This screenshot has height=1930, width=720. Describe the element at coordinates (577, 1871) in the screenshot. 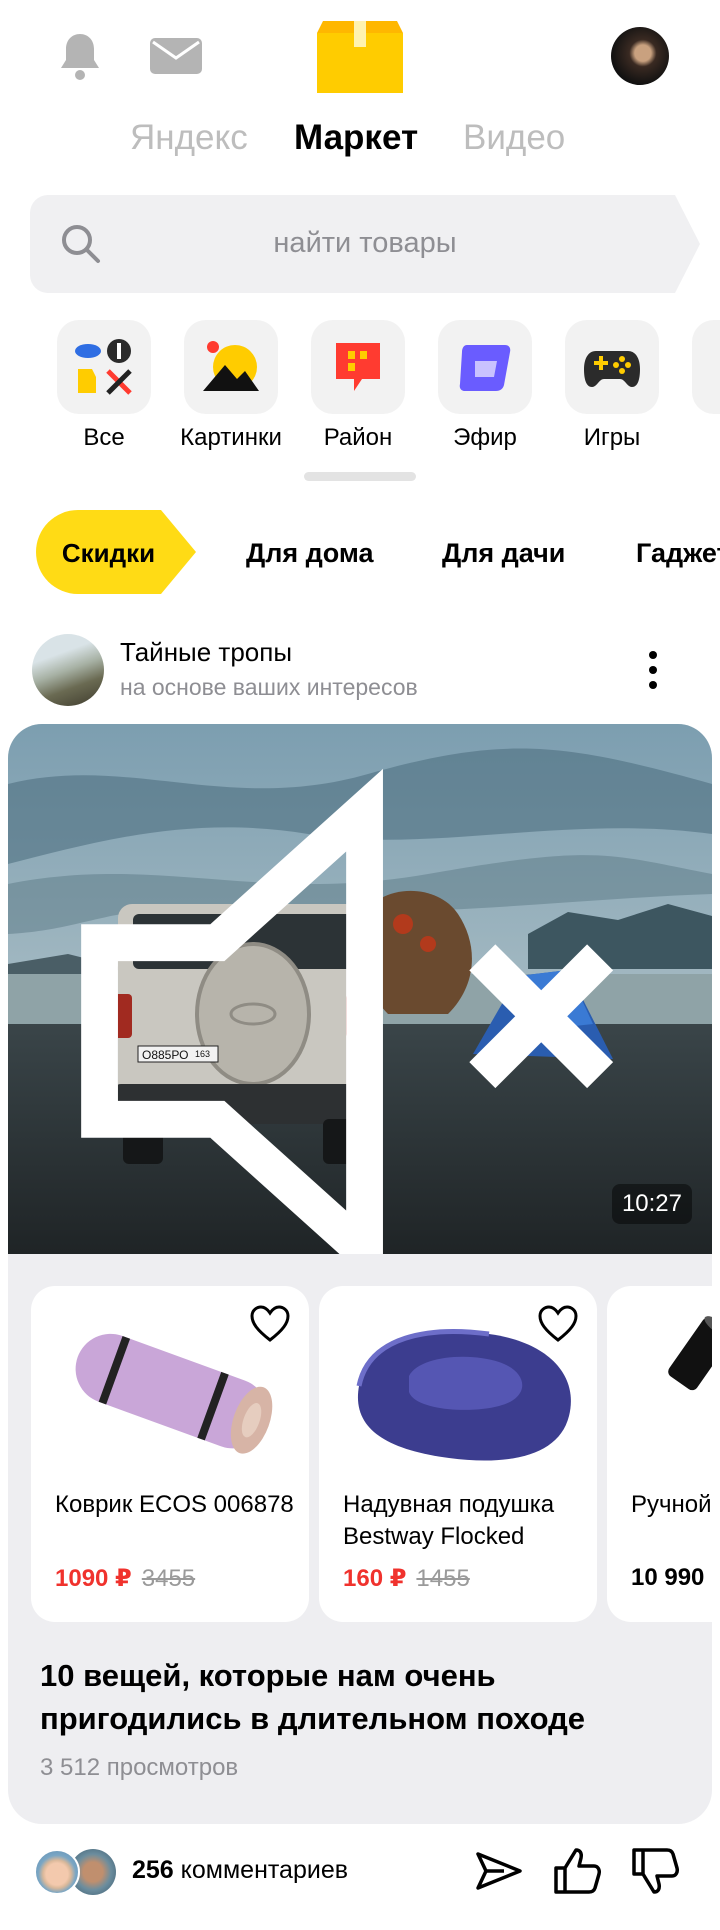

I see `like-icon` at that location.